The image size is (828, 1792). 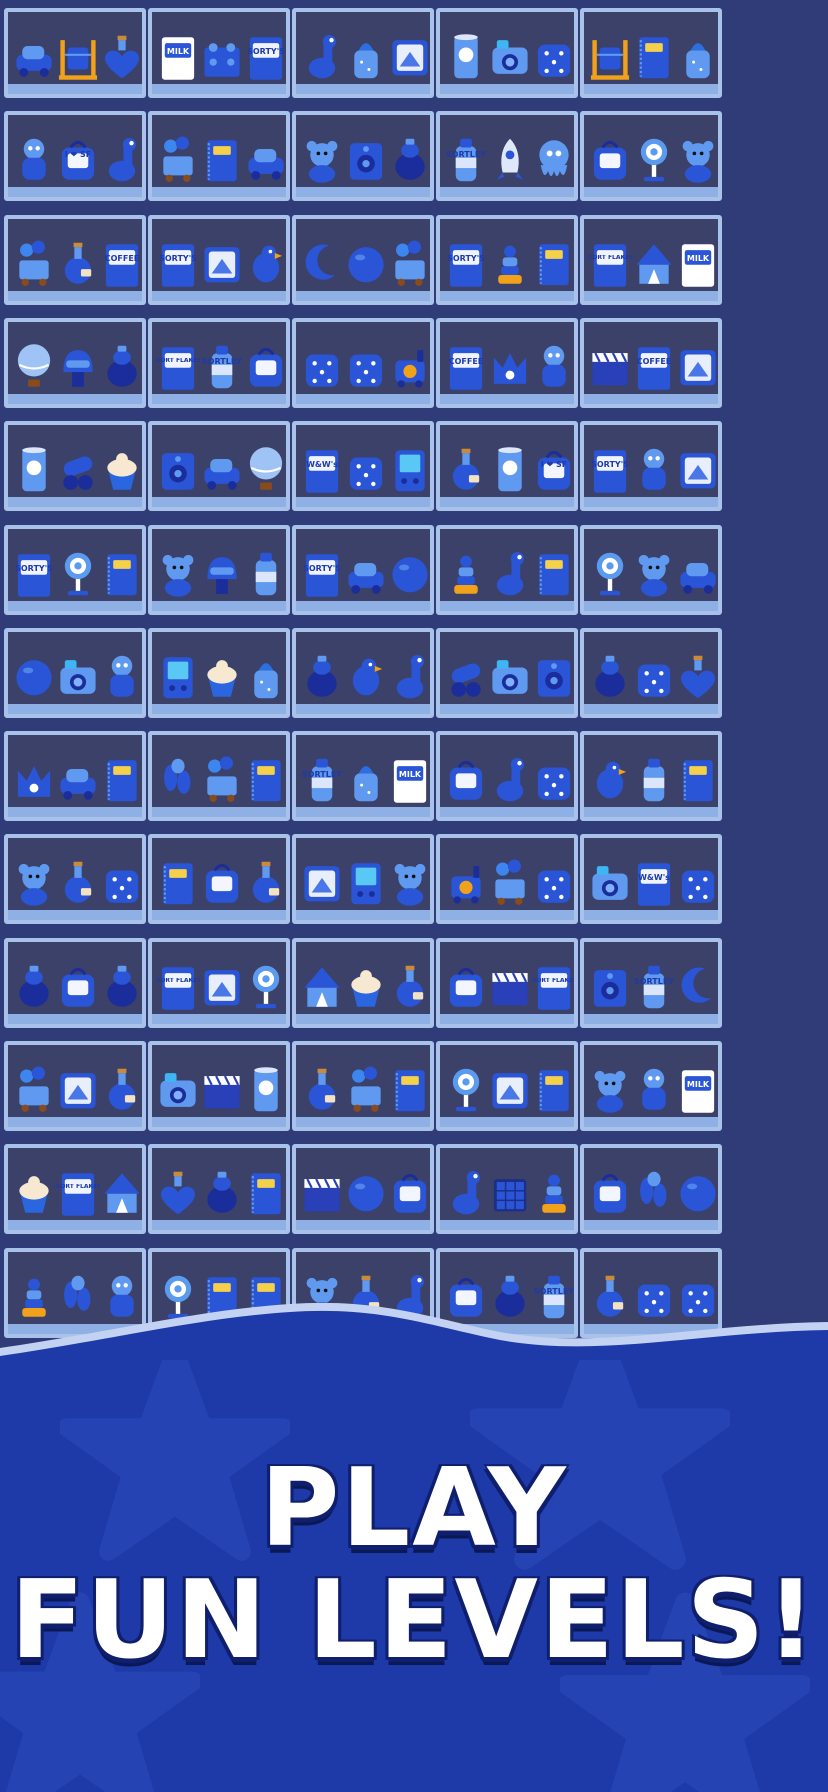 What do you see at coordinates (654, 677) in the screenshot?
I see `jar-icon` at bounding box center [654, 677].